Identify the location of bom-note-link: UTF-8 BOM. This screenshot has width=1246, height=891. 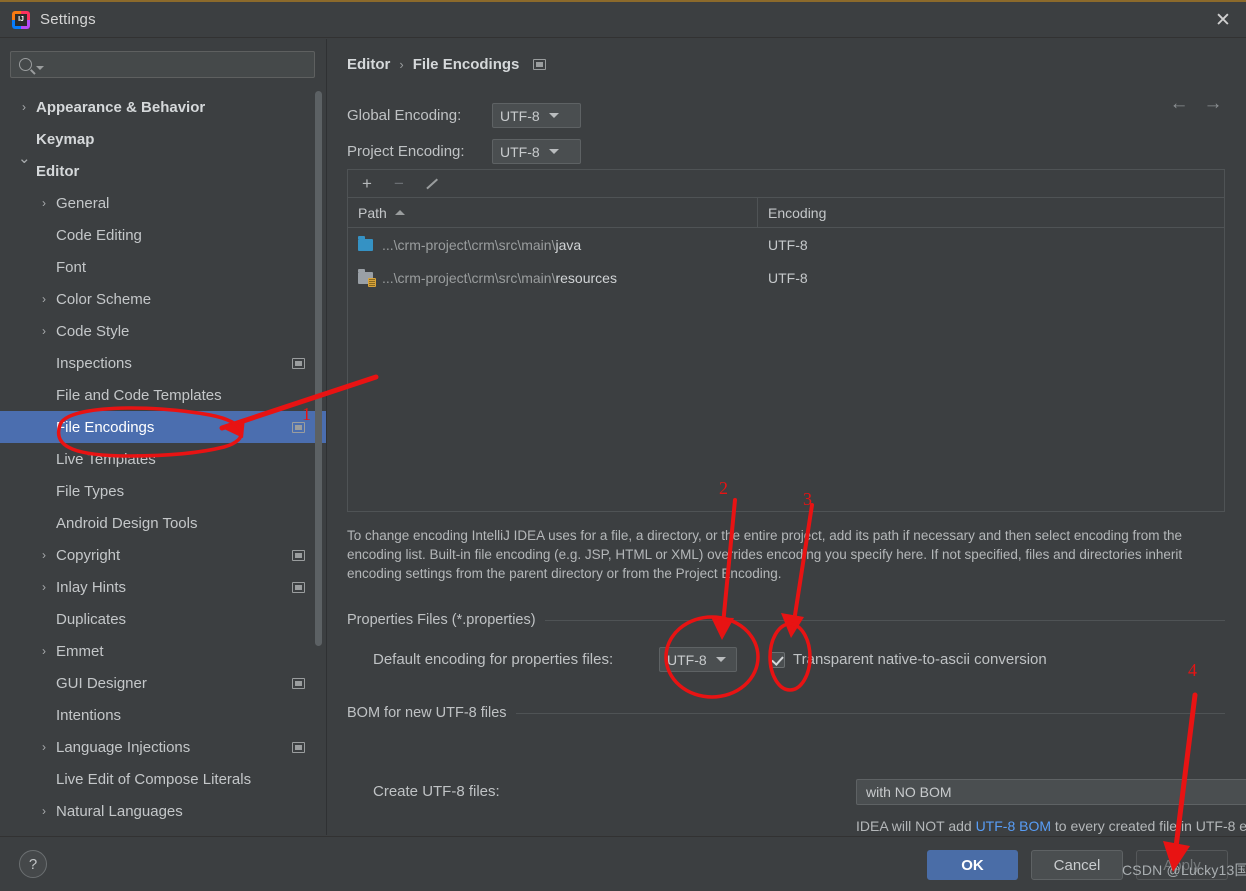
(1013, 826).